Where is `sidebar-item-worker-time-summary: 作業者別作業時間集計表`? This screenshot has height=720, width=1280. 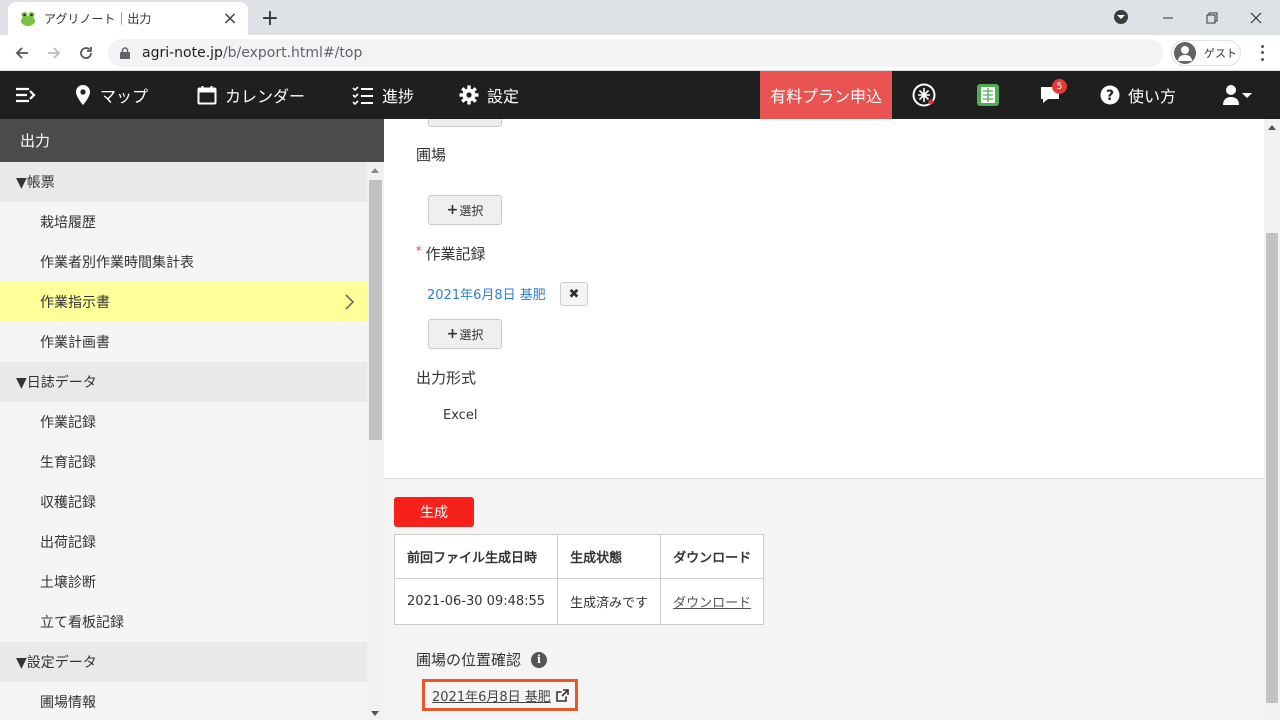
sidebar-item-worker-time-summary: 作業者別作業時間集計表 is located at coordinates (183, 262).